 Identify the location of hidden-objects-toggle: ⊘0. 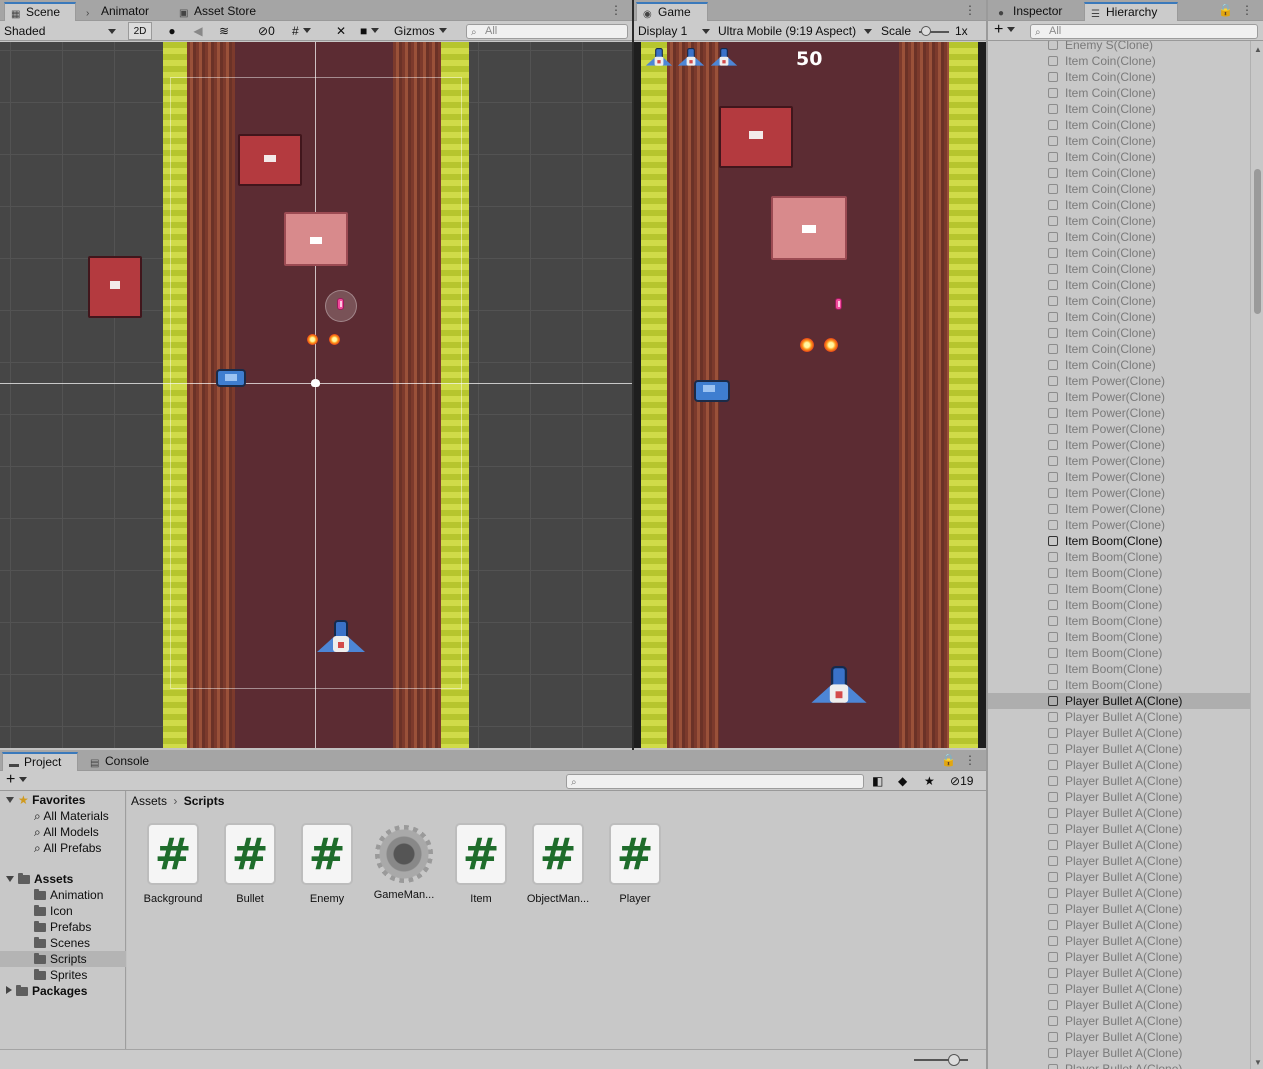
(272, 31).